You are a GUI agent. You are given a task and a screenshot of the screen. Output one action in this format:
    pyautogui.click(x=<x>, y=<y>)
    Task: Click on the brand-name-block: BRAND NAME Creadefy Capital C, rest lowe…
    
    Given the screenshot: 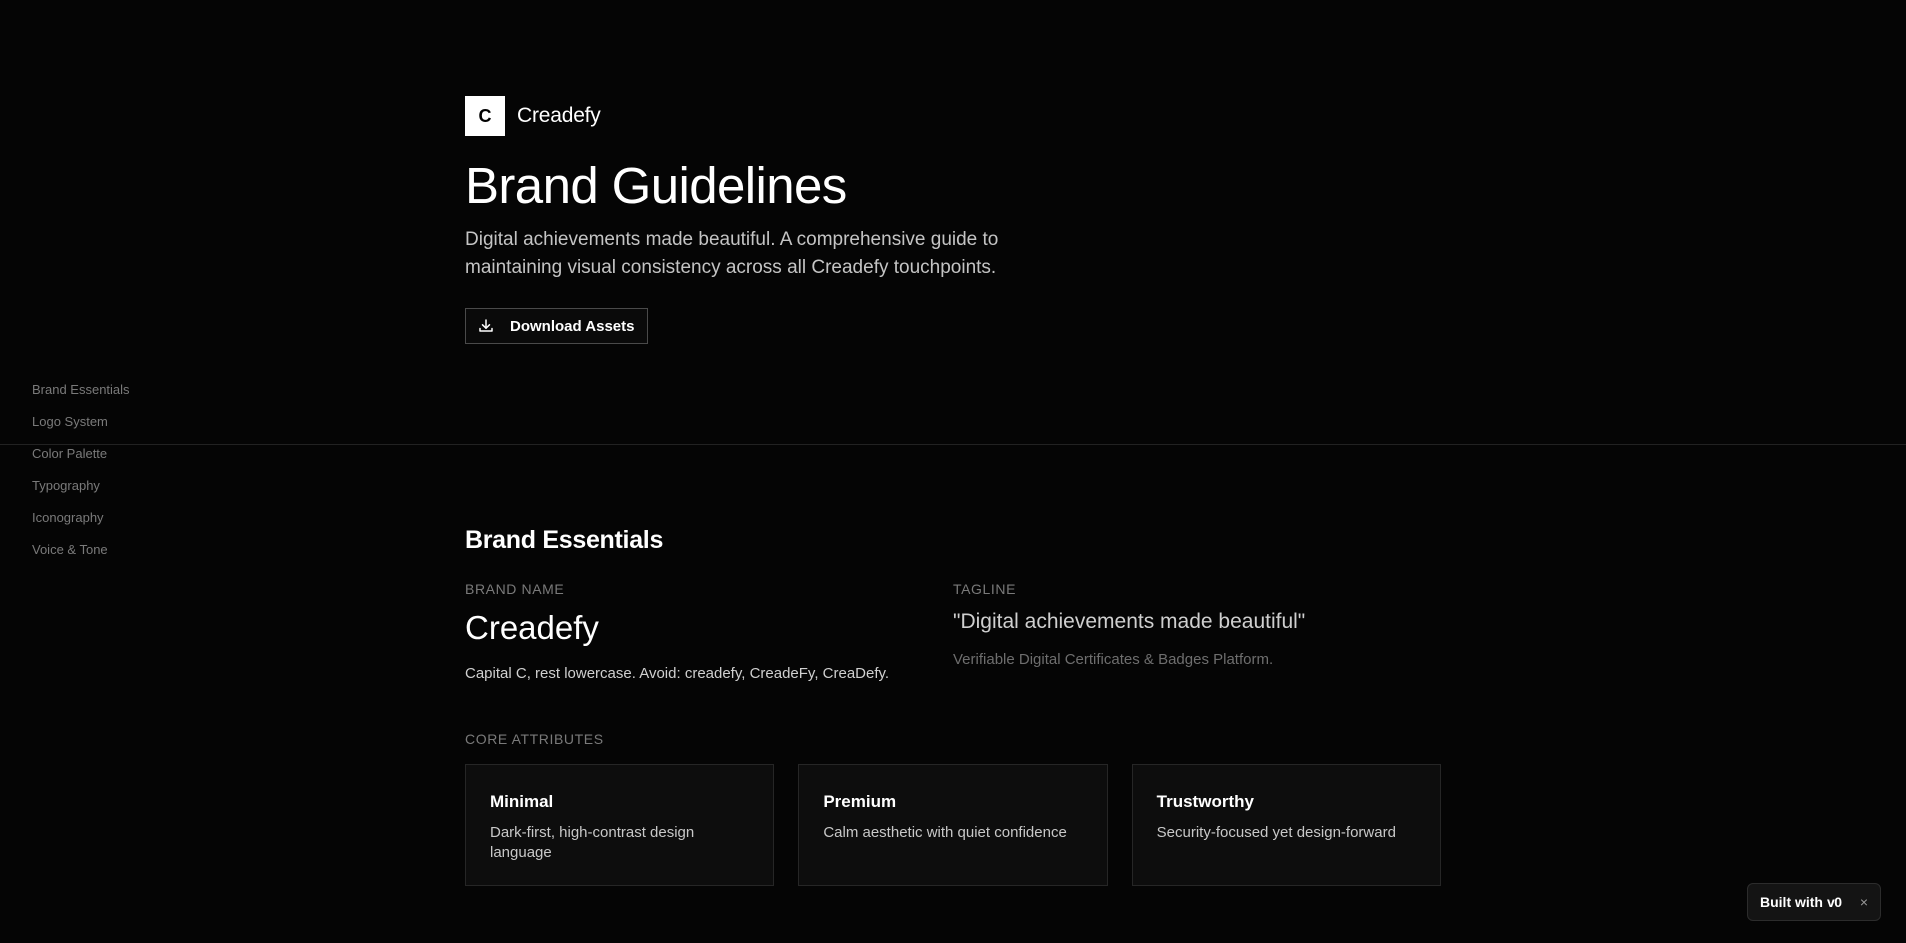 What is the action you would take?
    pyautogui.click(x=709, y=632)
    